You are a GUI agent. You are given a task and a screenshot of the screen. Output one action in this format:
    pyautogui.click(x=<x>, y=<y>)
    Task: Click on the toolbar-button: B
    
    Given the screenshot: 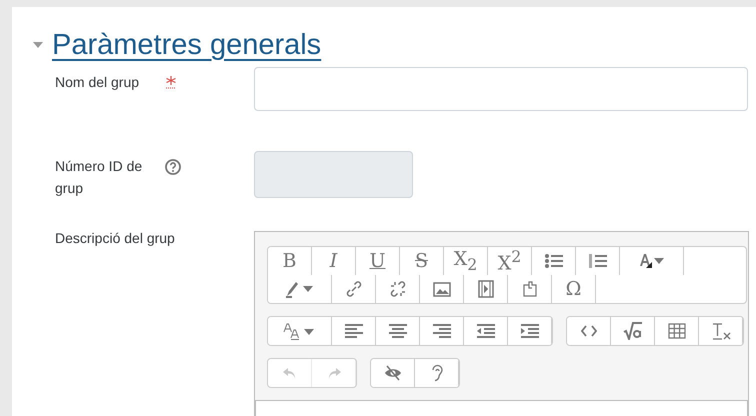 What is the action you would take?
    pyautogui.click(x=290, y=261)
    